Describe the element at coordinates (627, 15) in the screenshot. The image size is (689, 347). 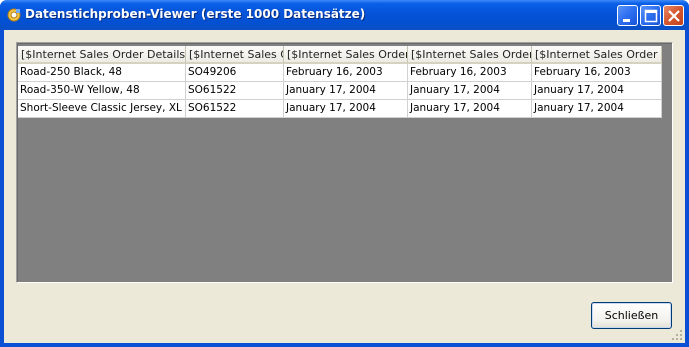
I see `minimize-button` at that location.